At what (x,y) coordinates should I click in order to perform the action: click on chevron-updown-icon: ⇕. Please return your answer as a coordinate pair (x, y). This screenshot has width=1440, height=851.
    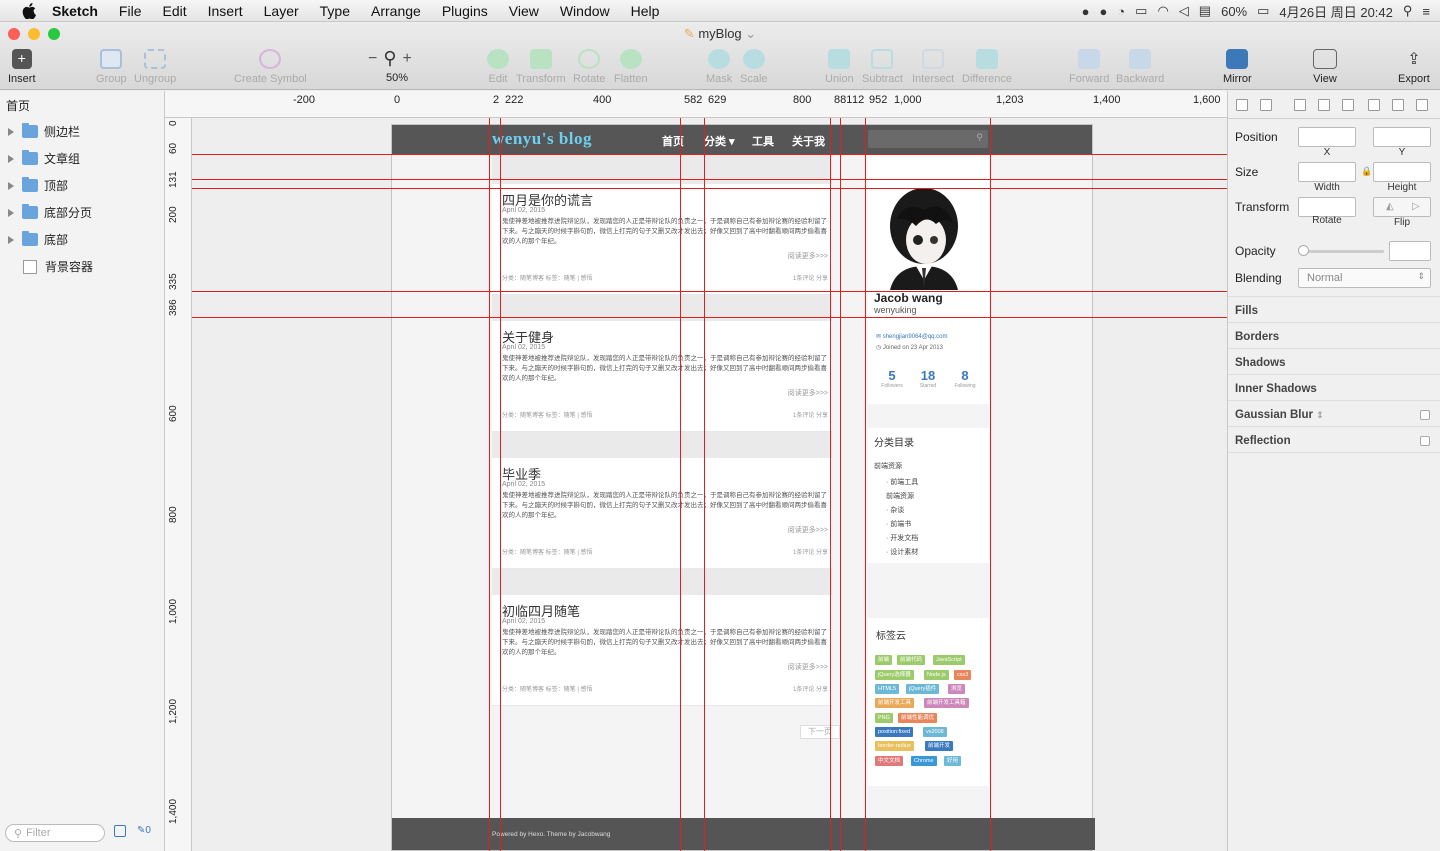
    Looking at the image, I should click on (1320, 415).